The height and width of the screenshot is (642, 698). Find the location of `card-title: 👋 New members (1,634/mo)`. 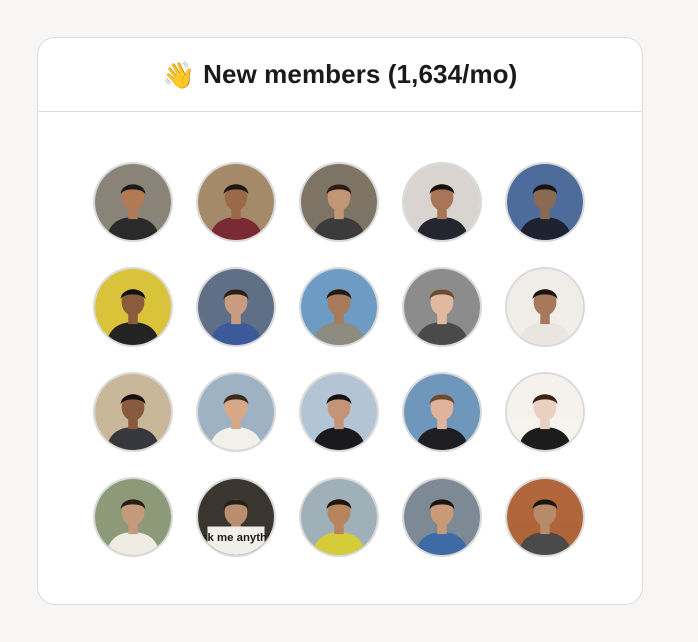

card-title: 👋 New members (1,634/mo) is located at coordinates (340, 74).